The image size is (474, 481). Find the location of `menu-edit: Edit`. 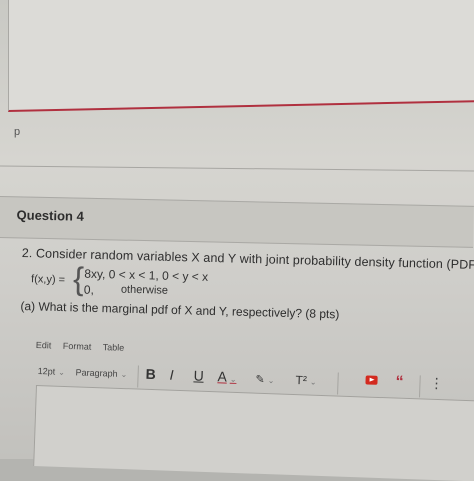

menu-edit: Edit is located at coordinates (44, 345).